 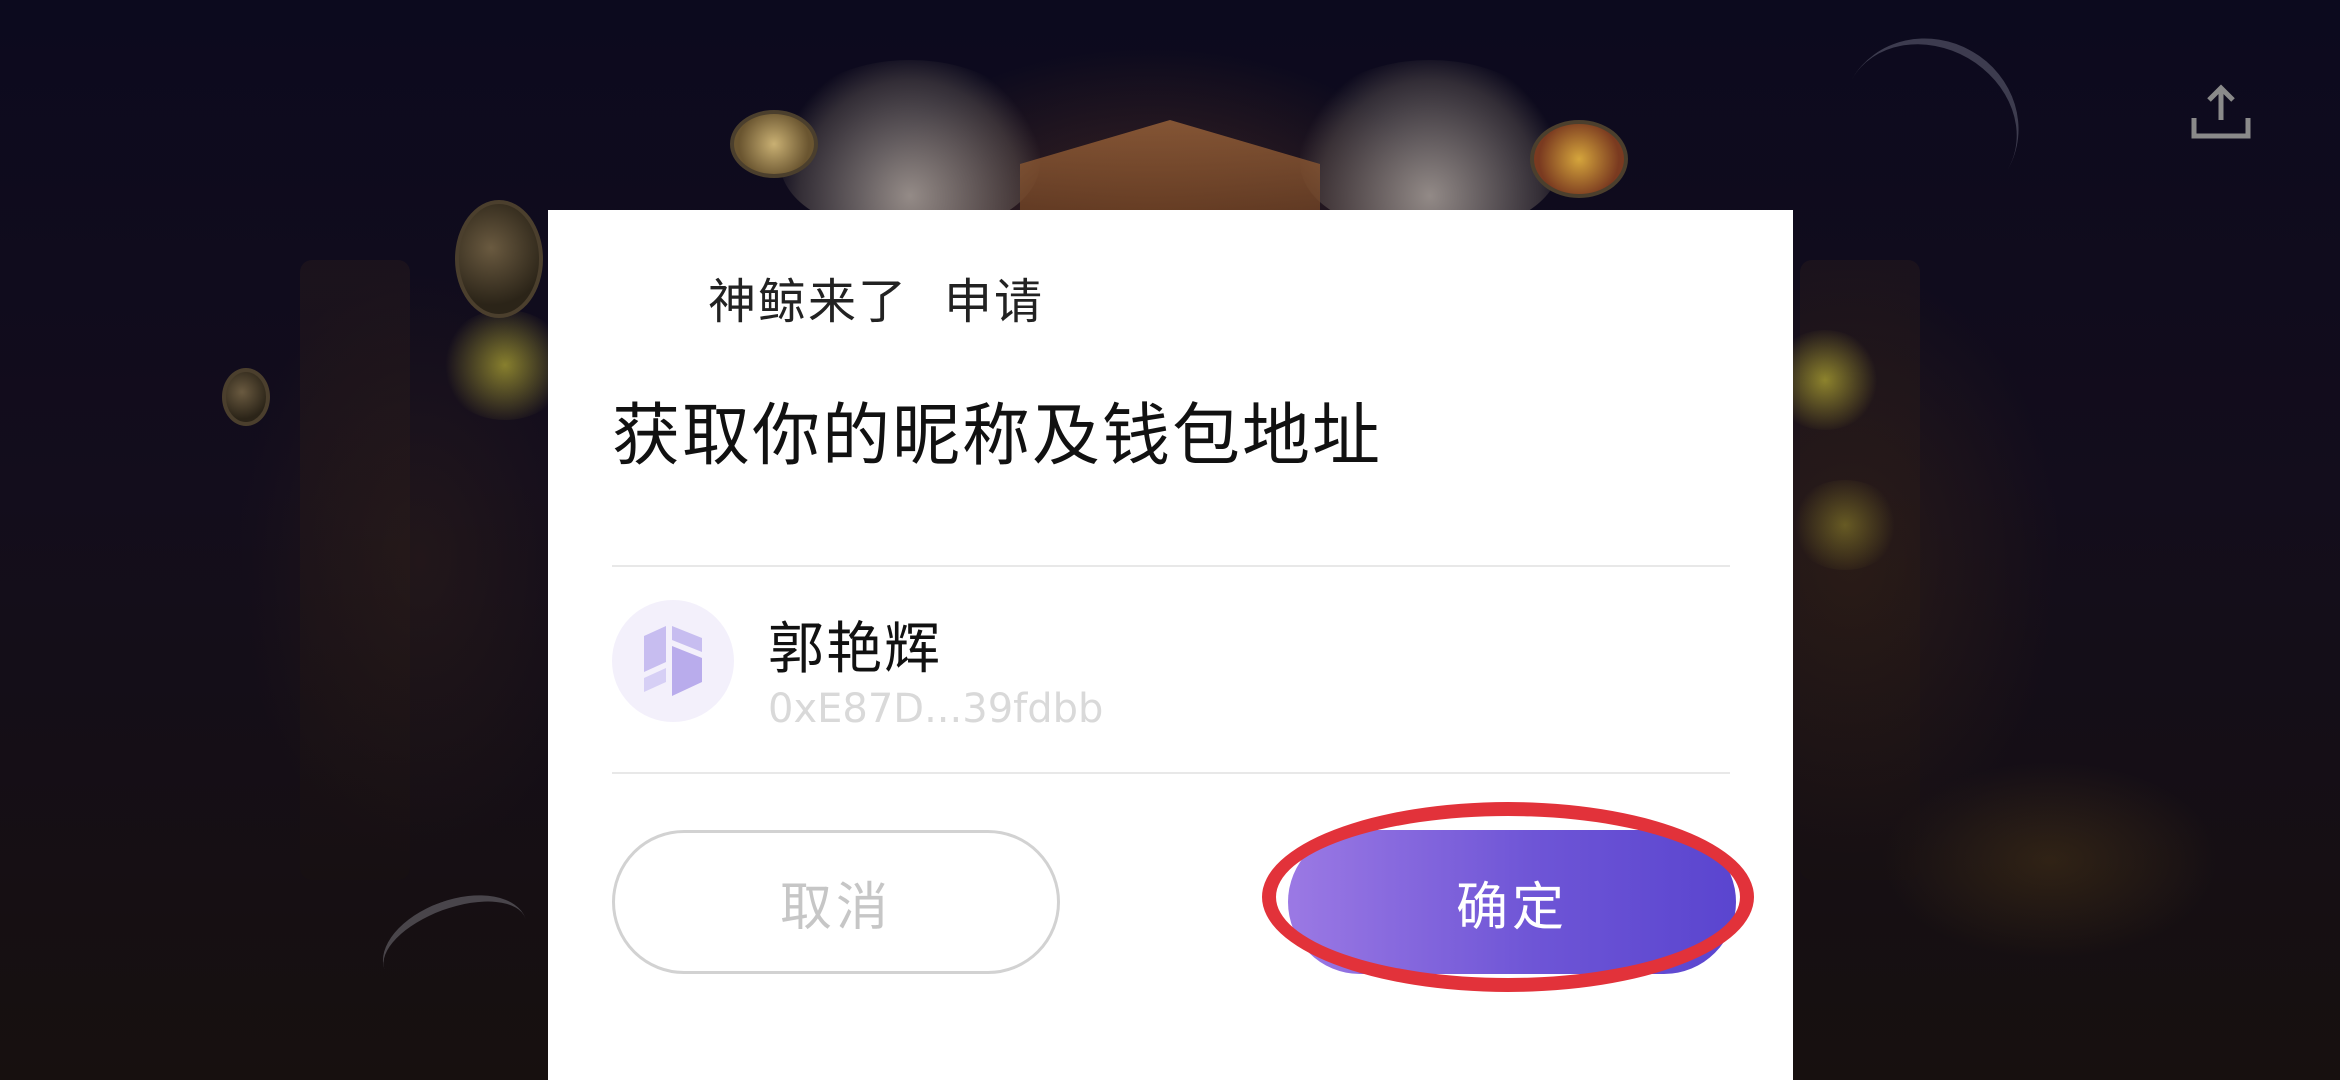 What do you see at coordinates (1845, 525) in the screenshot?
I see `background-light` at bounding box center [1845, 525].